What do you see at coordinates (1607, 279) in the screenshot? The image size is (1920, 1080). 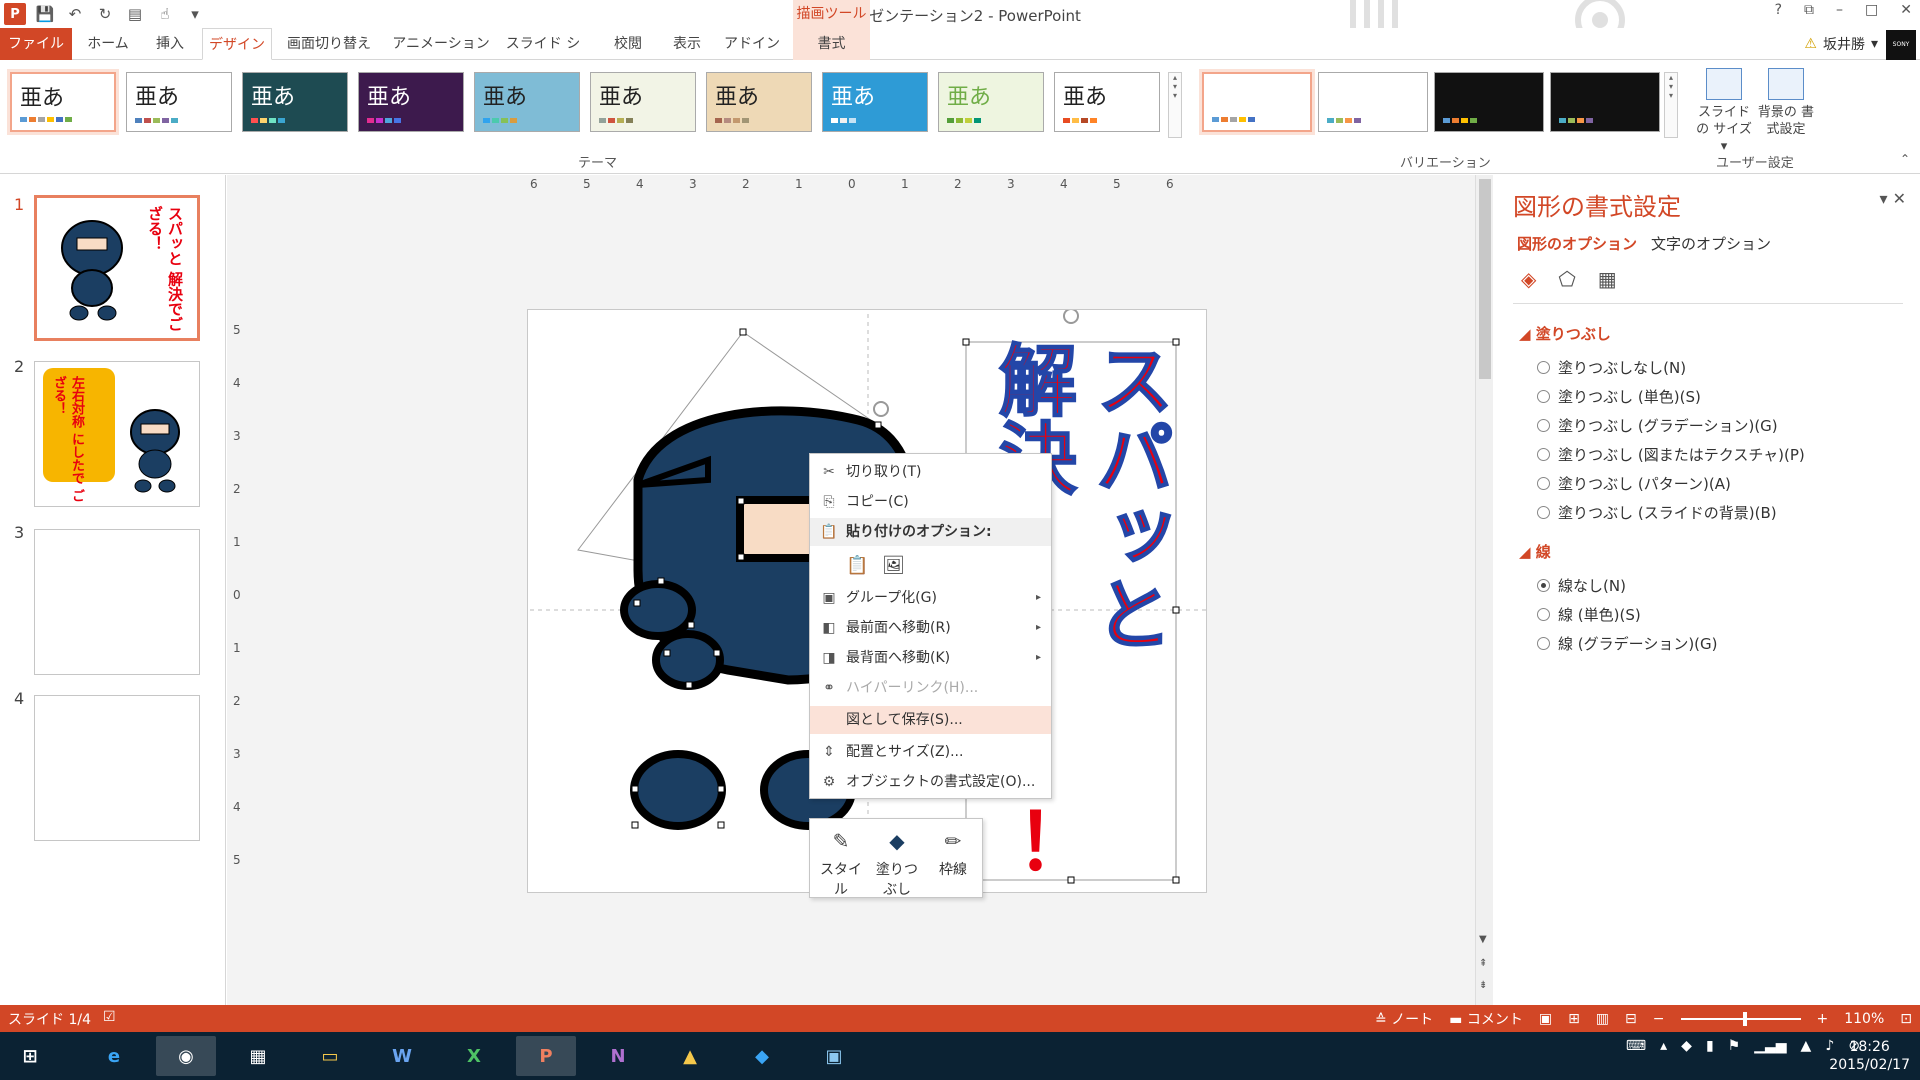 I see `size-properties-icon: ▦` at bounding box center [1607, 279].